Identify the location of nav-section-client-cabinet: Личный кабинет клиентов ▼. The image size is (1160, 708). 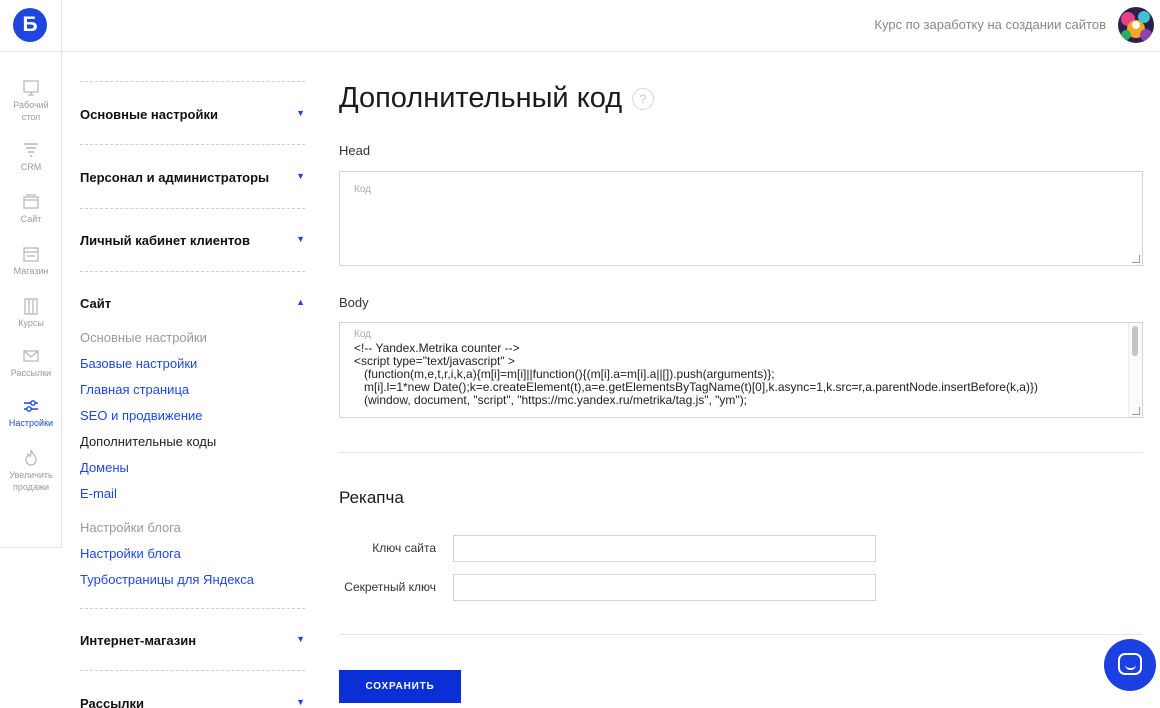
(192, 240).